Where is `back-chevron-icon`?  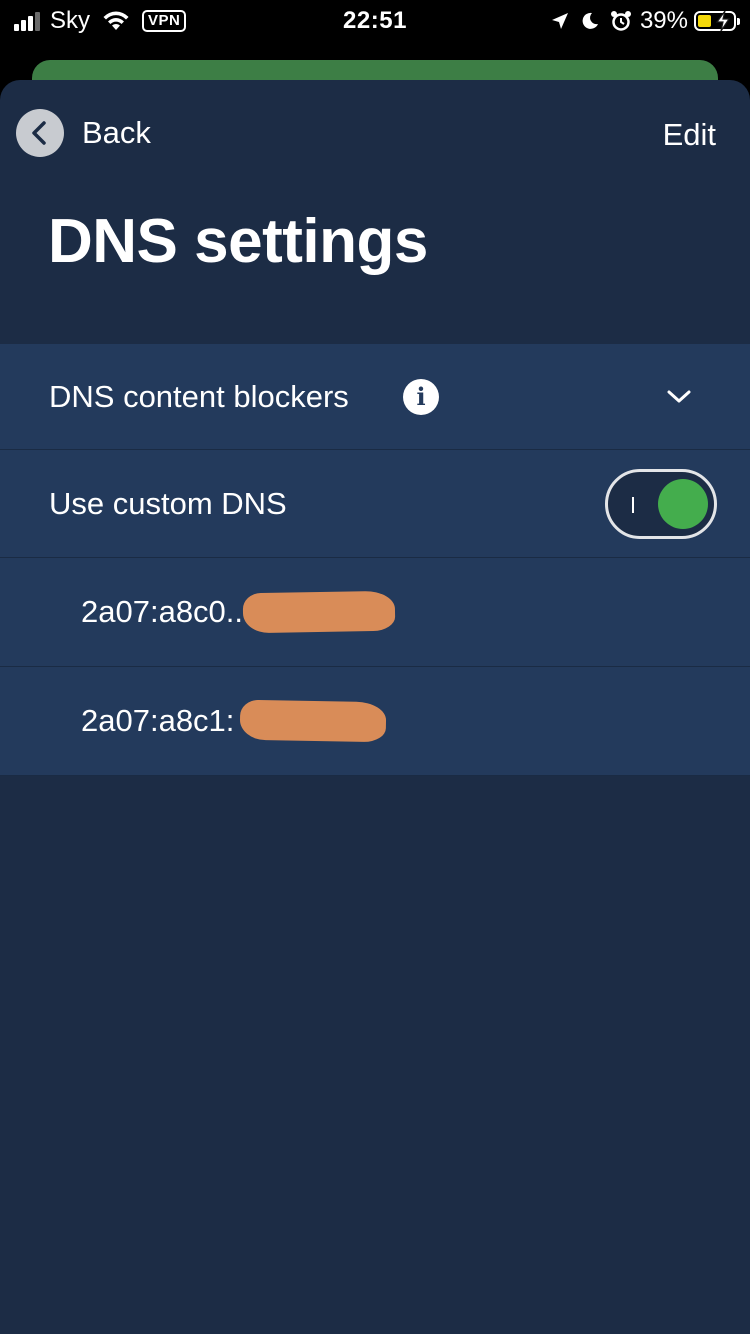
back-chevron-icon is located at coordinates (40, 133).